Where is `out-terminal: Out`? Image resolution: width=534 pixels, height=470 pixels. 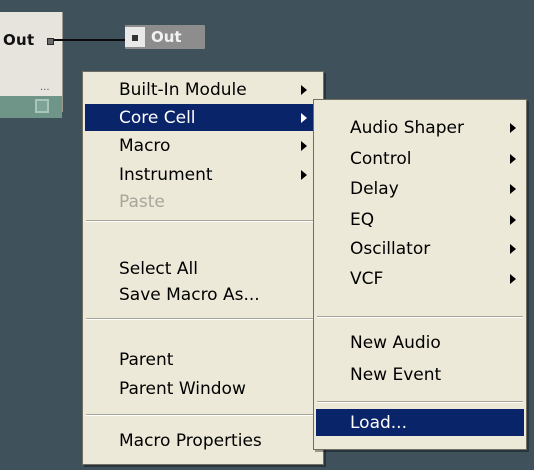
out-terminal: Out is located at coordinates (165, 37).